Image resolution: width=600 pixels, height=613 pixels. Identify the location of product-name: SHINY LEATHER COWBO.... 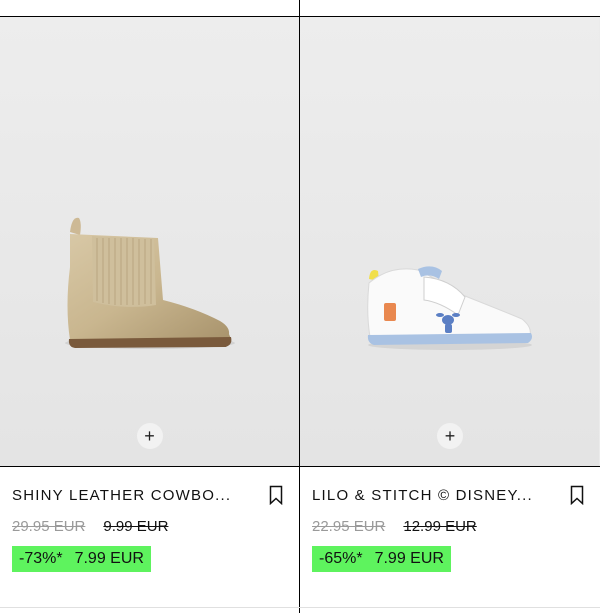
(121, 495).